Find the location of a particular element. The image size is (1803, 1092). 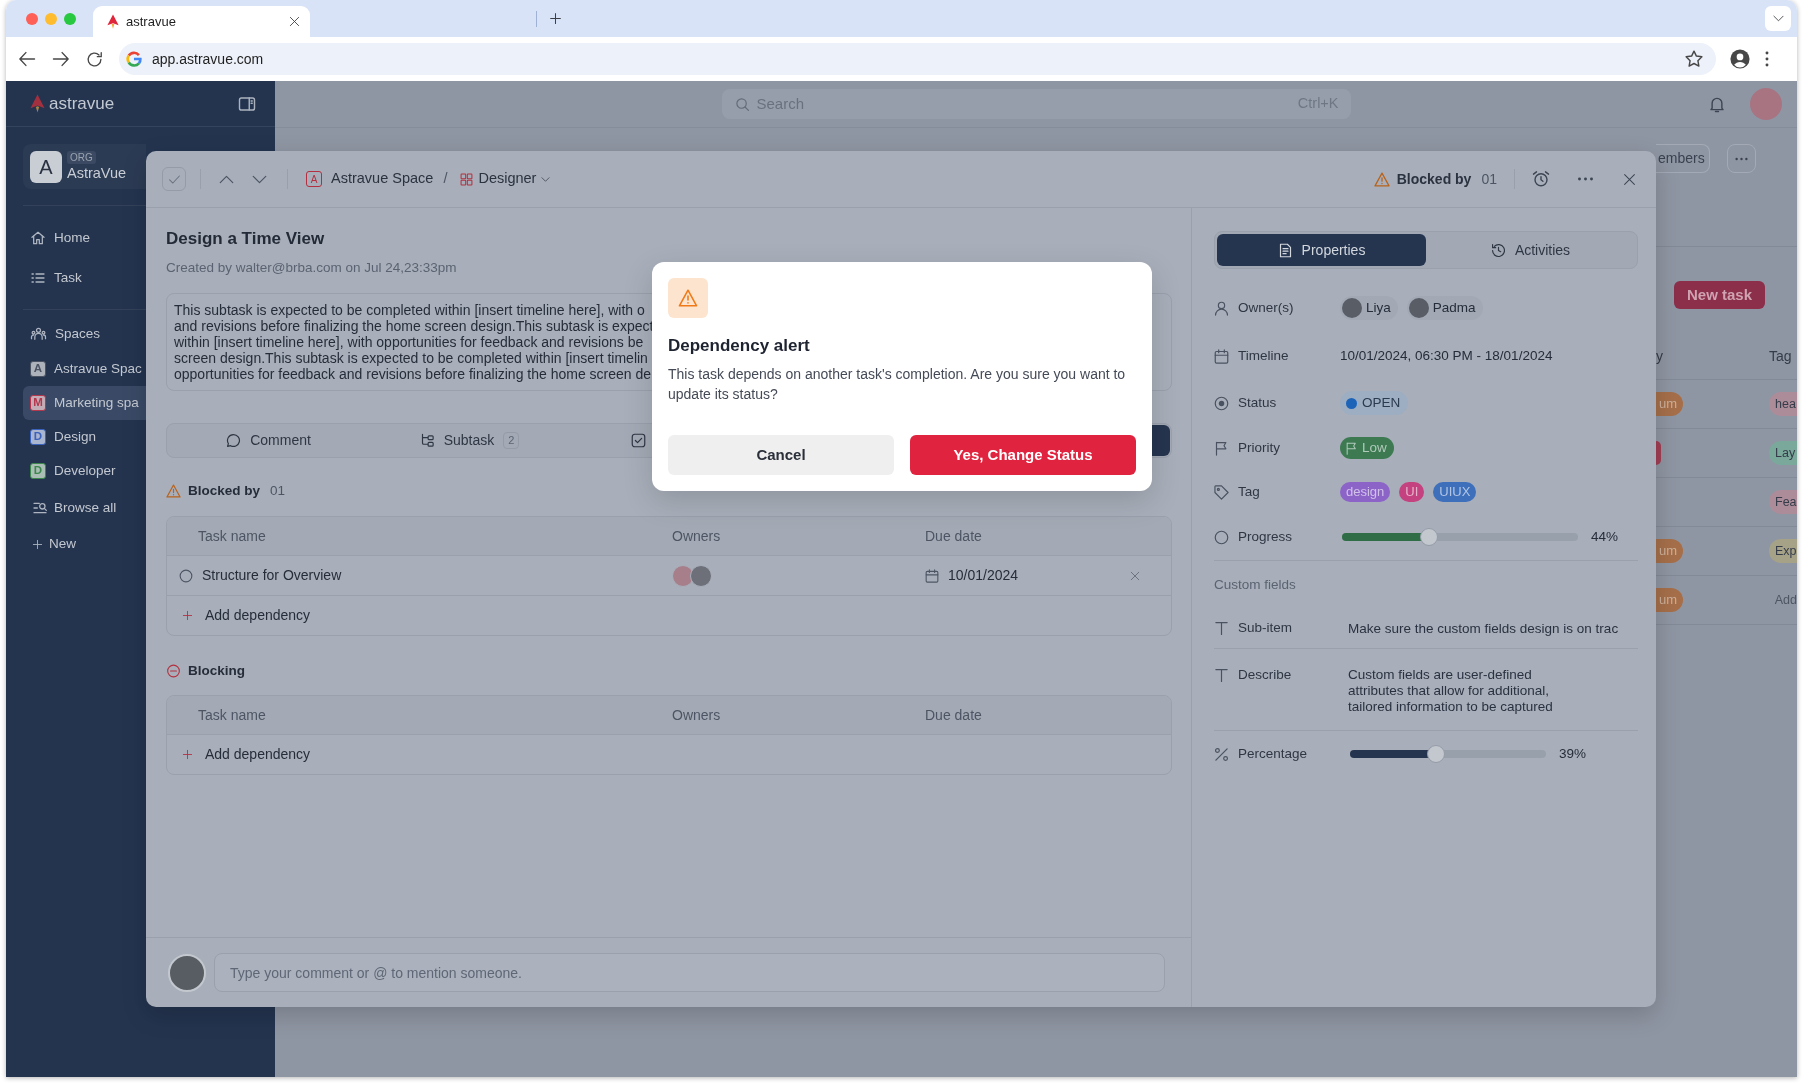

text-icon is located at coordinates (1221, 675).